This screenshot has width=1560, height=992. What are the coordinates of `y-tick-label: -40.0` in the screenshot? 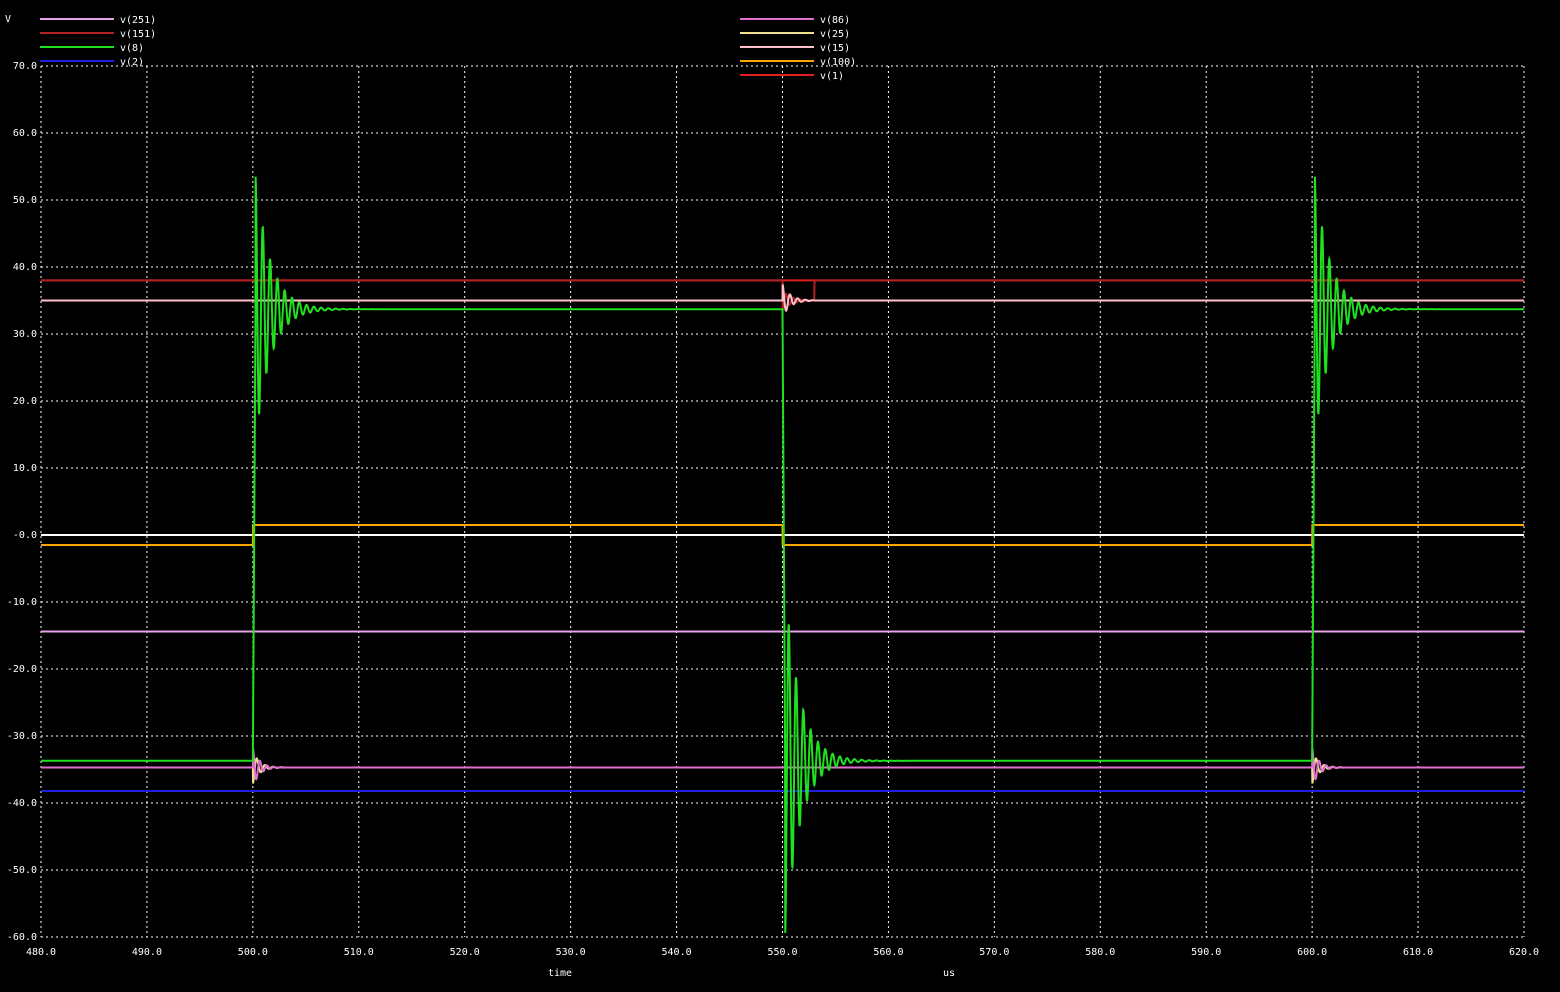 It's located at (22, 803).